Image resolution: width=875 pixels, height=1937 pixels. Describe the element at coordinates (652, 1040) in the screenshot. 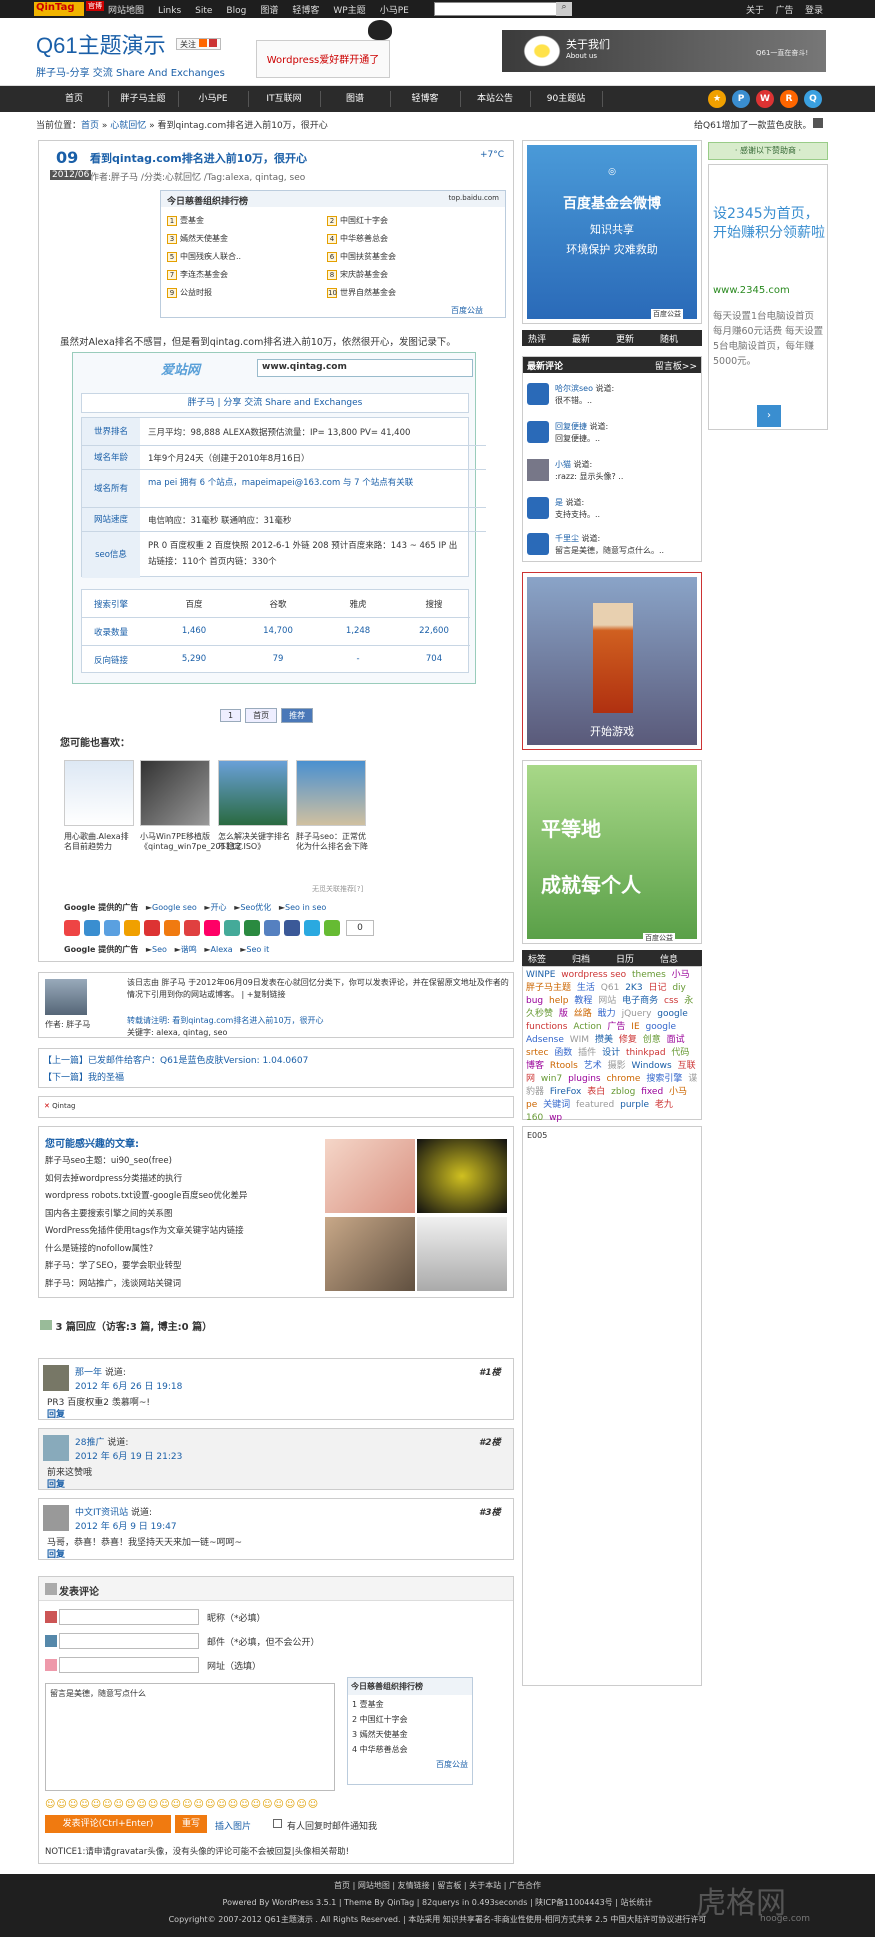

I see `tag-link: 创意` at that location.